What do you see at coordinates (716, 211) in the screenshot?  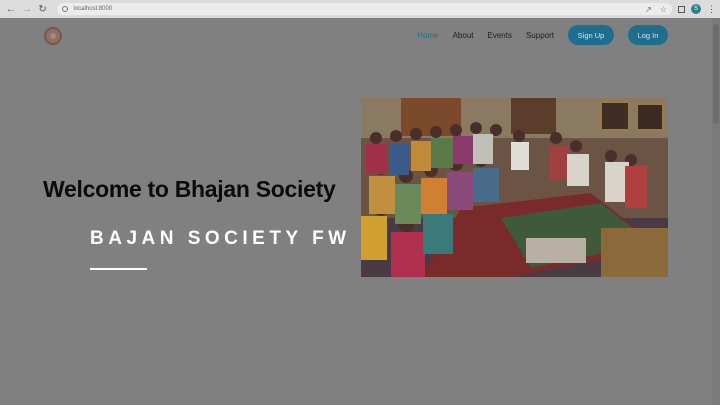 I see `page-scrollbar` at bounding box center [716, 211].